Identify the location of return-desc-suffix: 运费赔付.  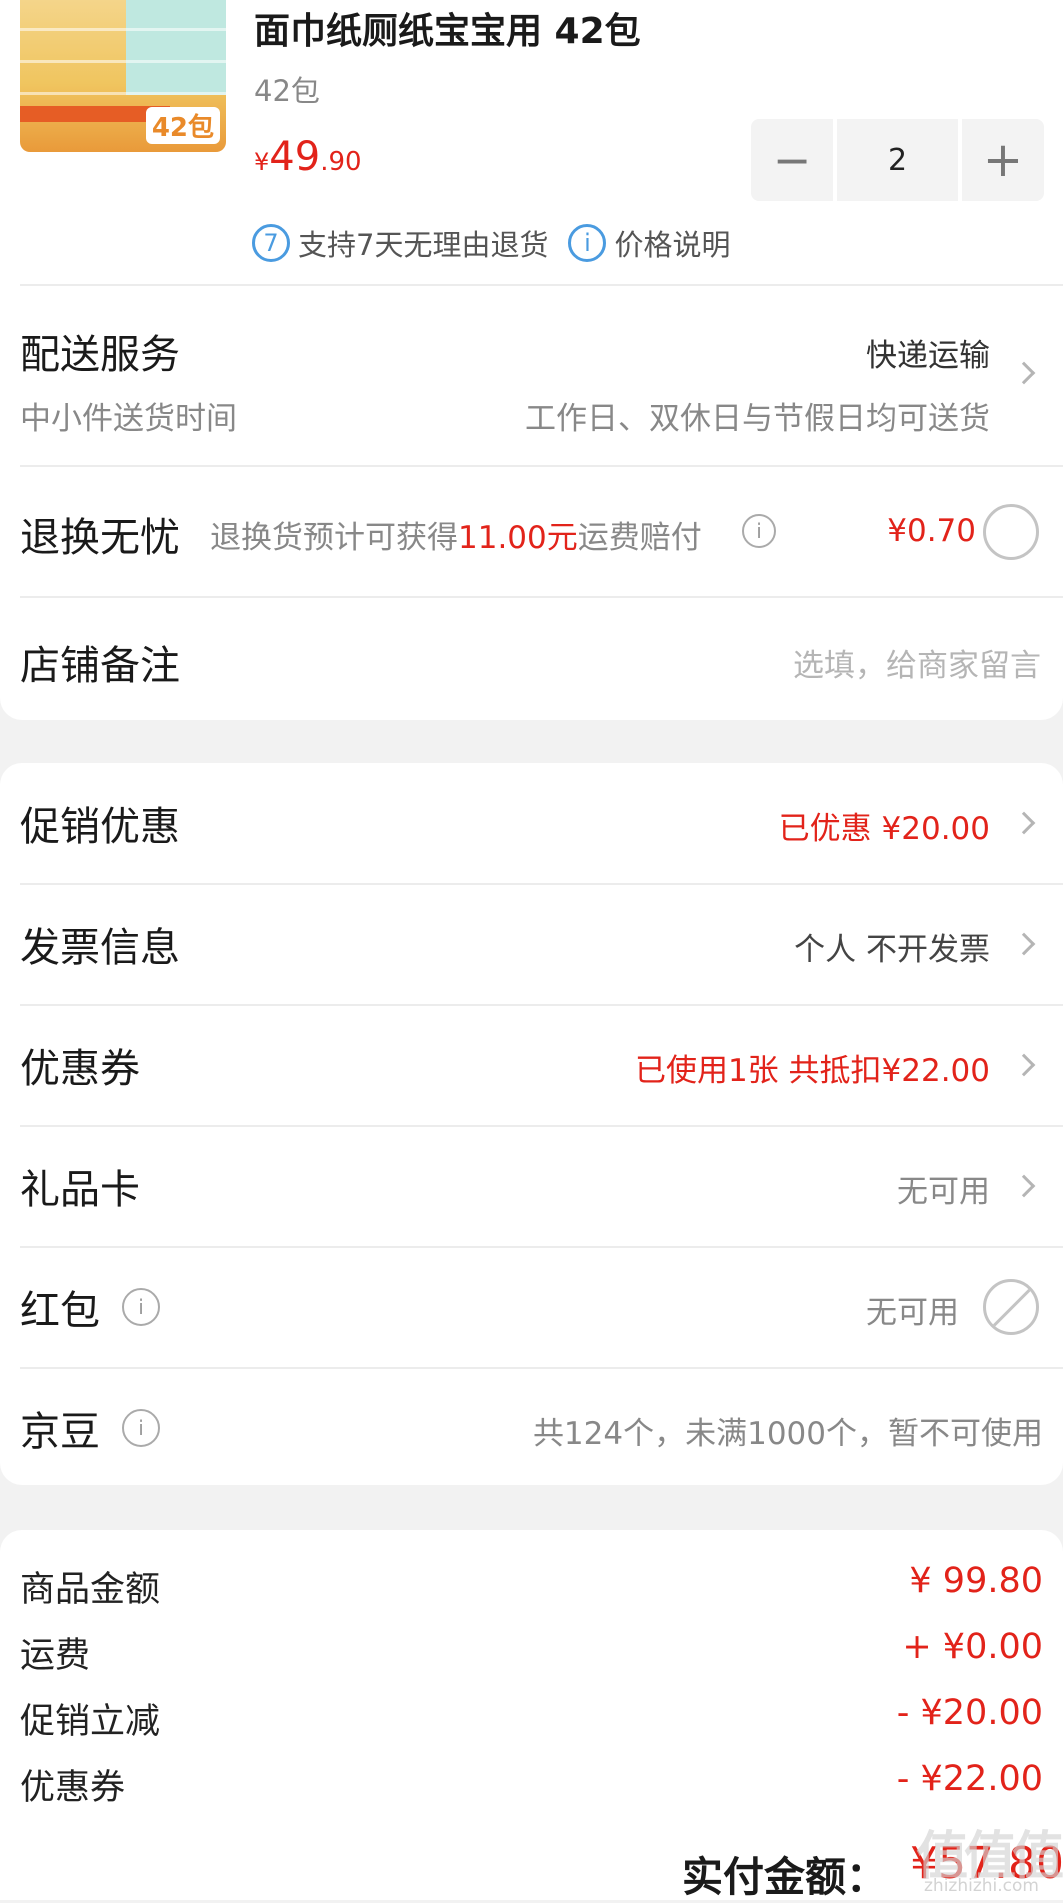
(639, 538).